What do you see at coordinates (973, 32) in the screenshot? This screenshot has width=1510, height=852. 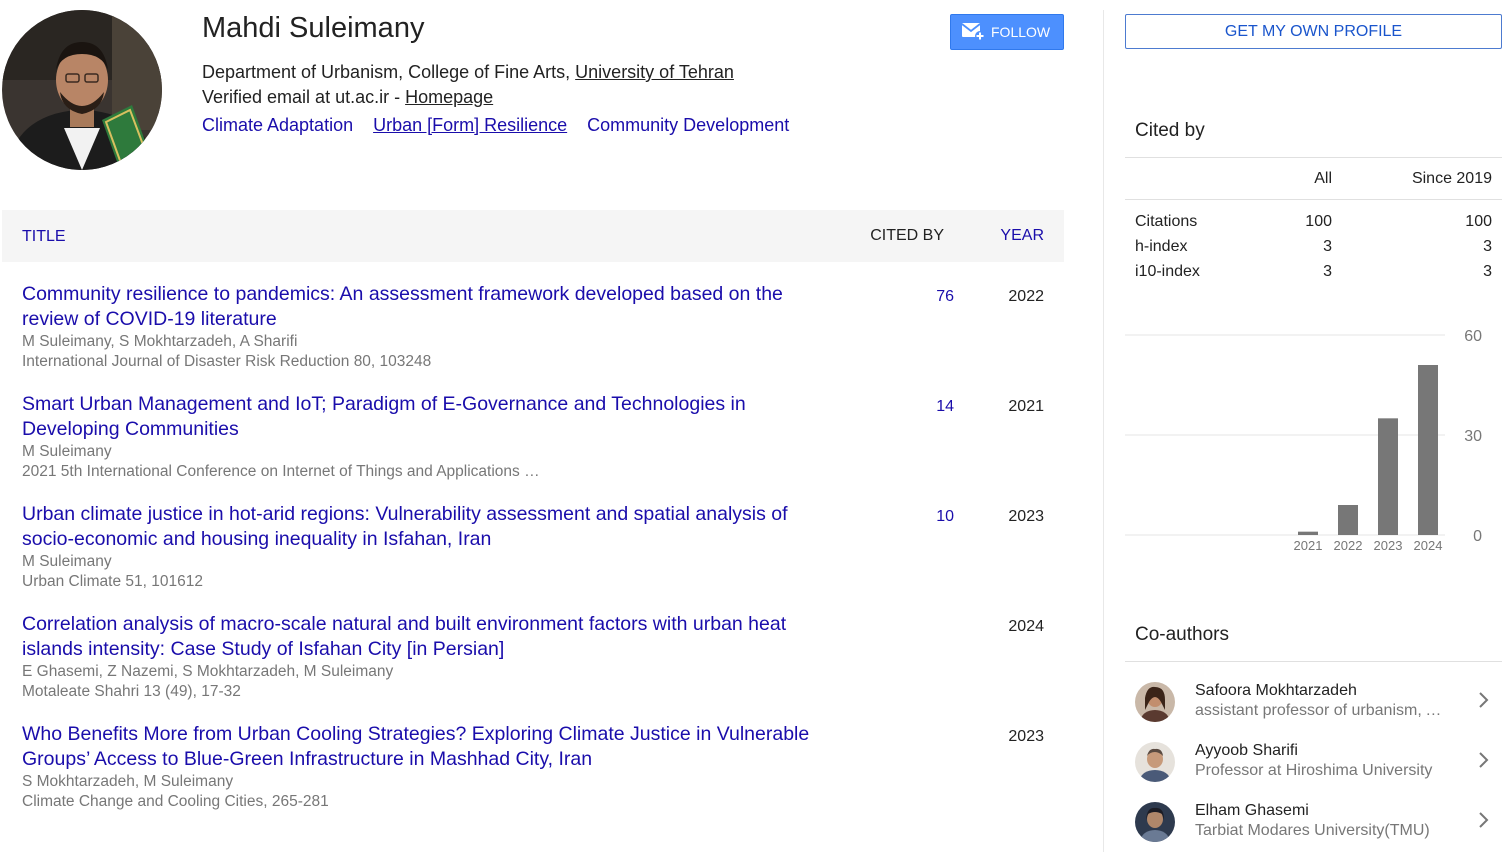 I see `mail-plus-icon` at bounding box center [973, 32].